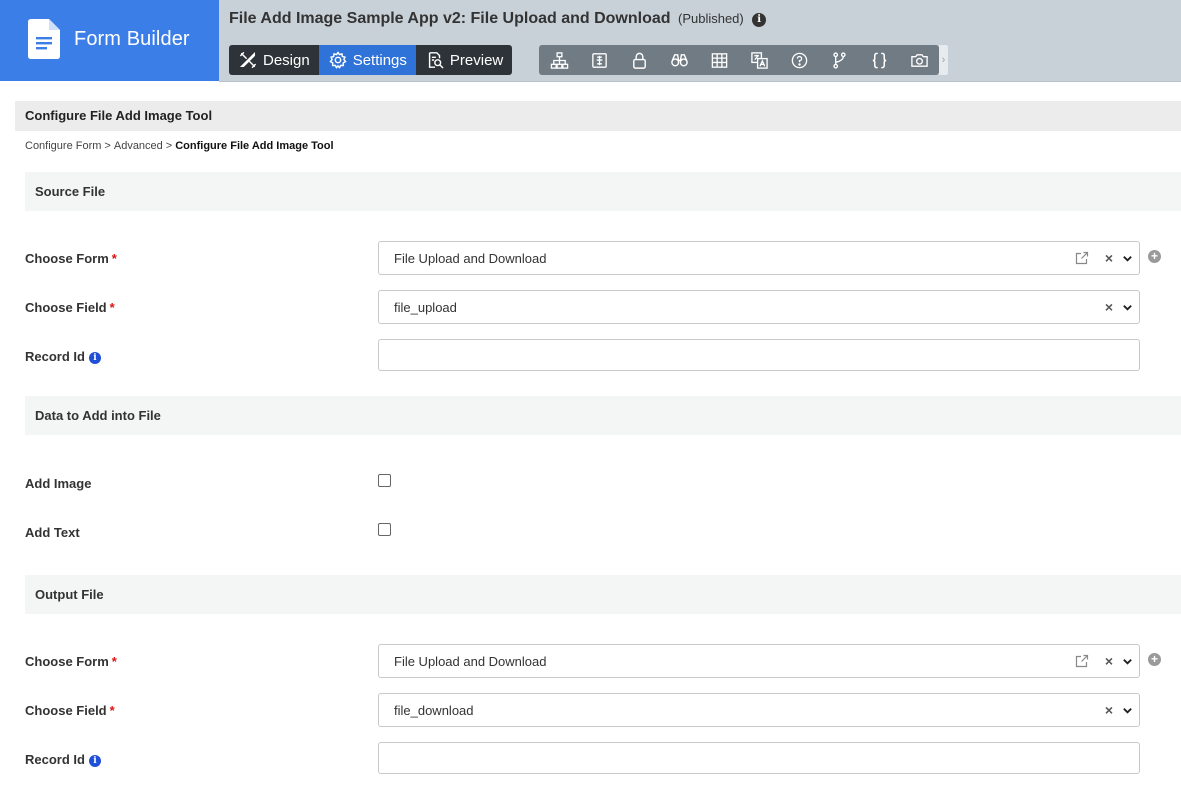 The image size is (1181, 798). I want to click on translate-button, so click(759, 60).